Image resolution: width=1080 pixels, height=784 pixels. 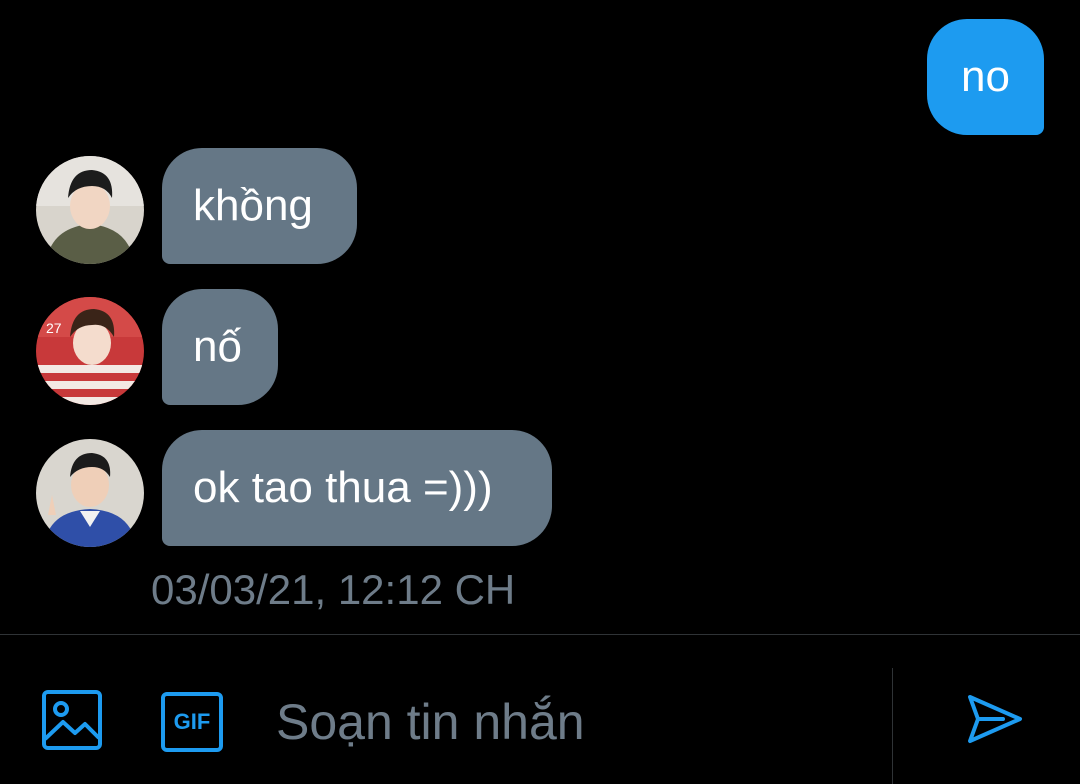 What do you see at coordinates (54, 328) in the screenshot?
I see `svg-text: 27` at bounding box center [54, 328].